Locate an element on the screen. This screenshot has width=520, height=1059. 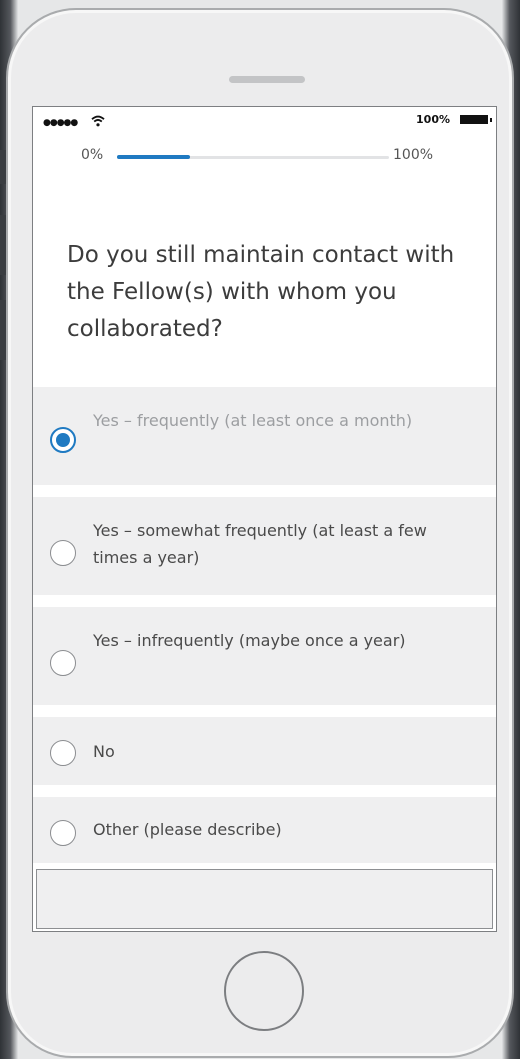
status-bar: ●●●●● 100% is located at coordinates (264, 120).